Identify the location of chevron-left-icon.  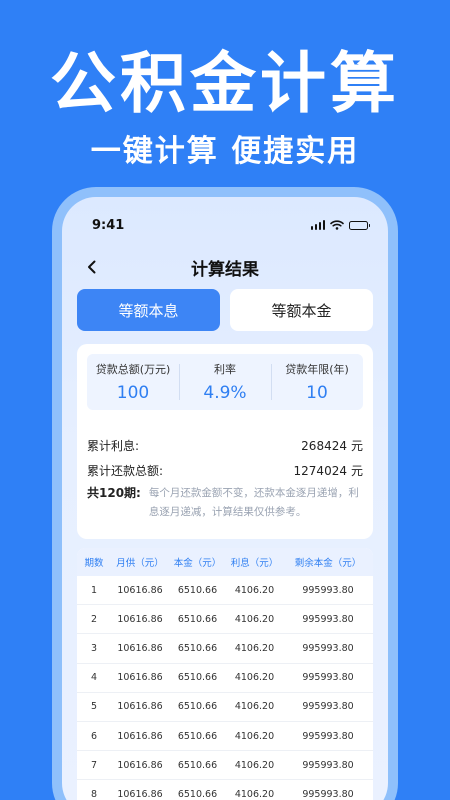
(92, 267).